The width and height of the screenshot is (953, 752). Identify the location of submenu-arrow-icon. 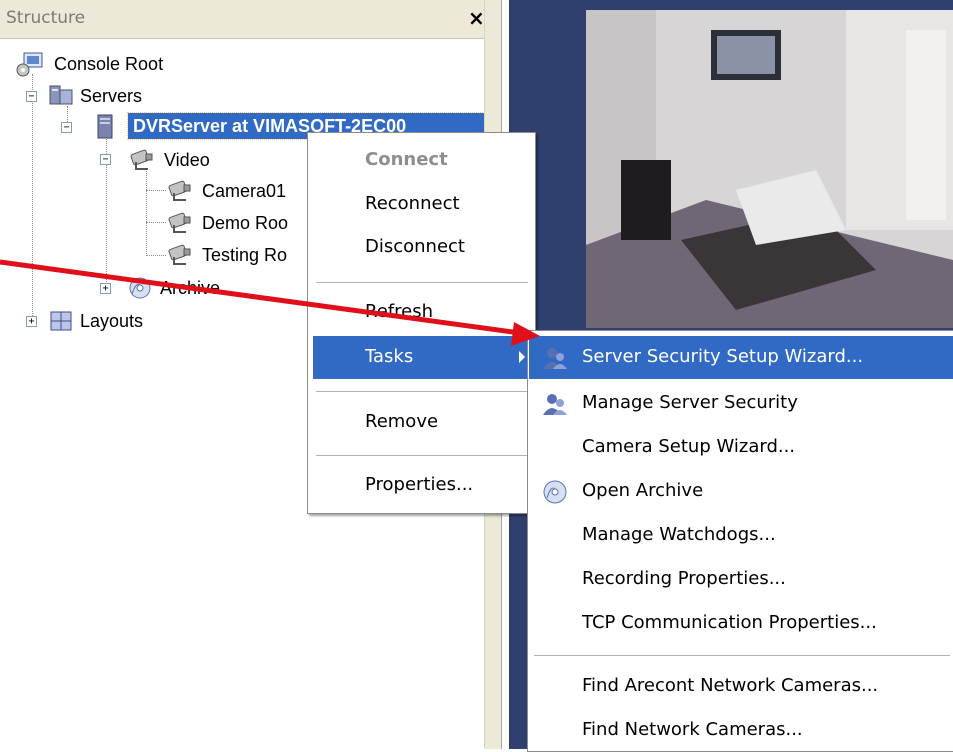
(522, 357).